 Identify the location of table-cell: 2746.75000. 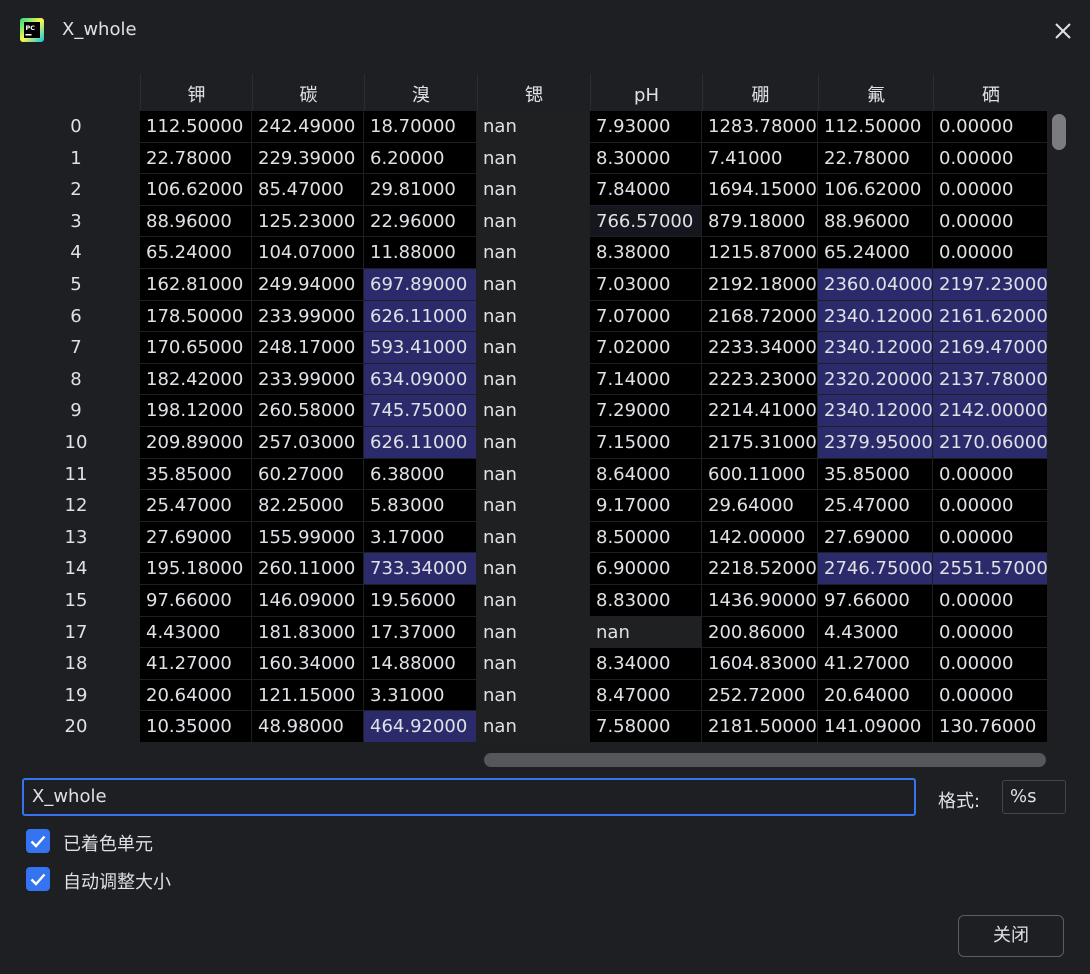
(875, 569).